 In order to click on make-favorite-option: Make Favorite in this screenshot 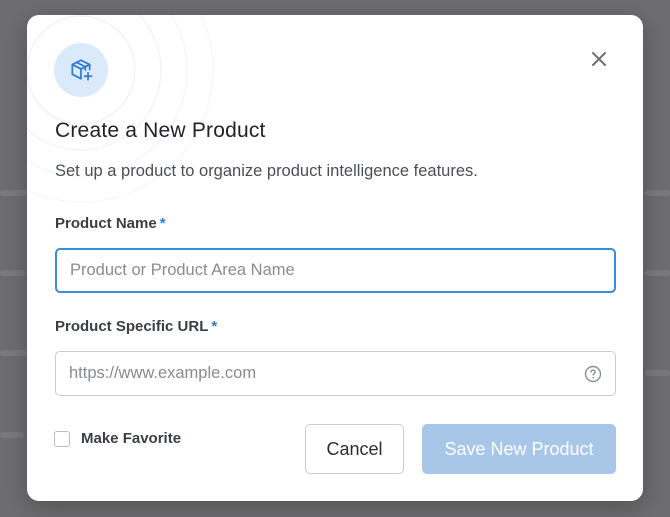, I will do `click(117, 438)`.